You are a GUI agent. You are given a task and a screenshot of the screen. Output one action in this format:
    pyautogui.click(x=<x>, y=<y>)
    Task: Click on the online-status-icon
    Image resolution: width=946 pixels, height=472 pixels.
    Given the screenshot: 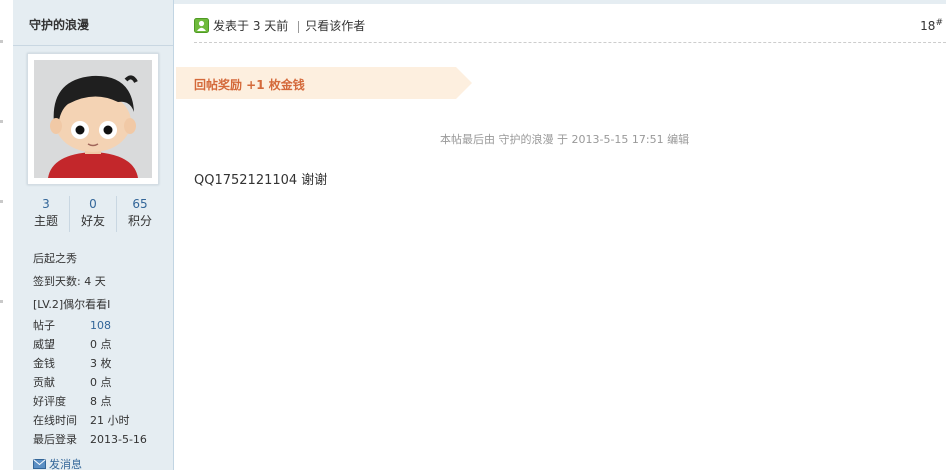 What is the action you would take?
    pyautogui.click(x=201, y=26)
    